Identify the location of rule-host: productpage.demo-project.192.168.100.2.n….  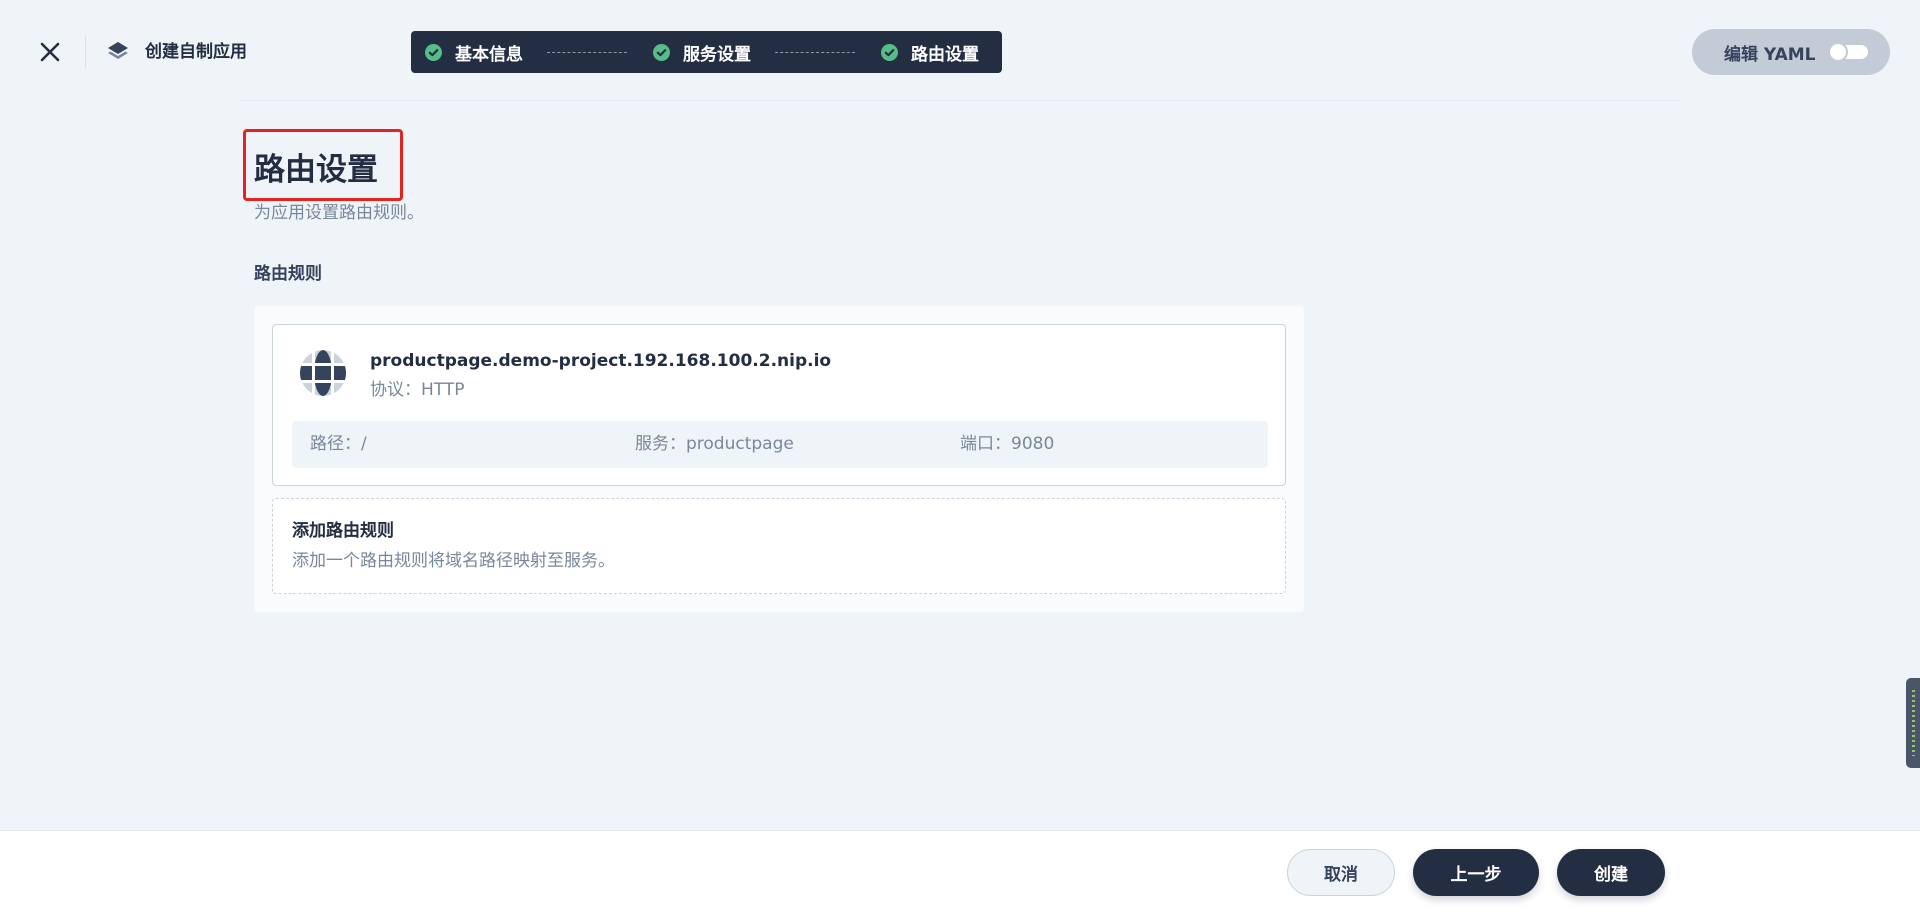
(601, 361).